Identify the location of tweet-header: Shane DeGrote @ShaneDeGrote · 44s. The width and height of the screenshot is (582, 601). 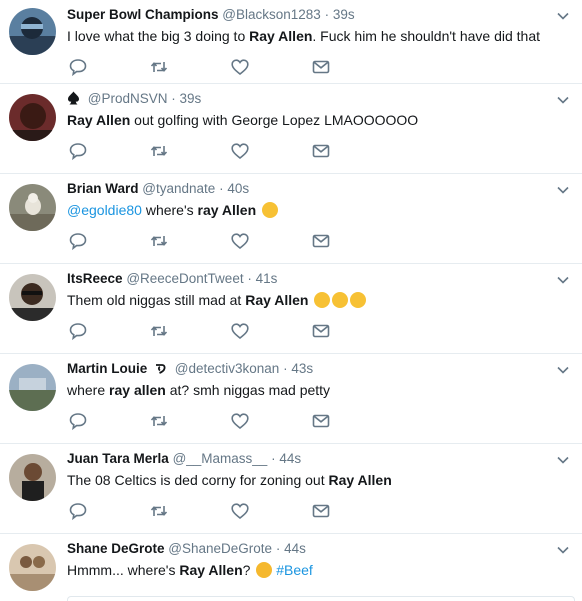
(186, 549).